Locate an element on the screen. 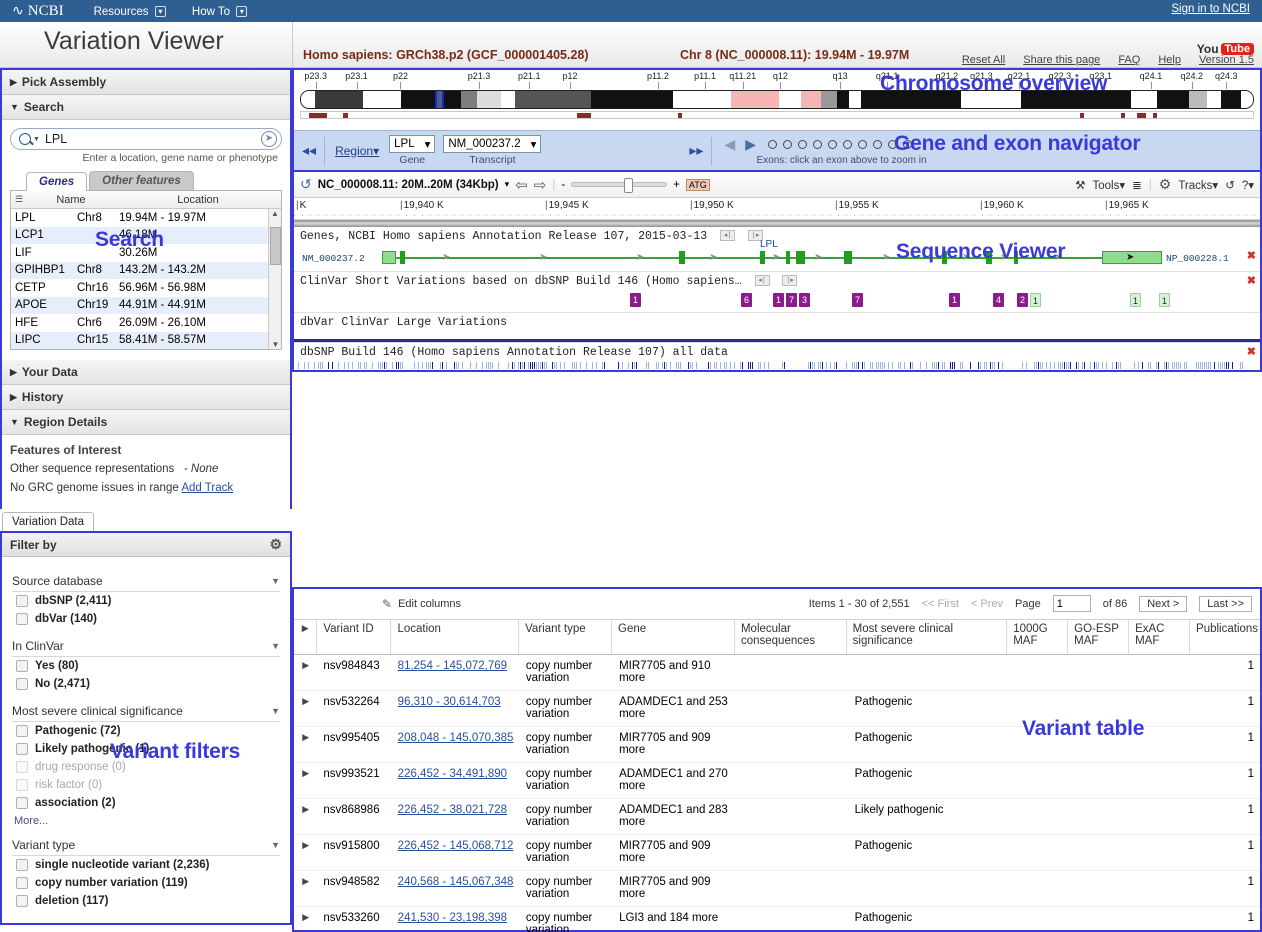 The image size is (1262, 932). filter-item-dbsnp: dbSNP (2,411) is located at coordinates (146, 601).